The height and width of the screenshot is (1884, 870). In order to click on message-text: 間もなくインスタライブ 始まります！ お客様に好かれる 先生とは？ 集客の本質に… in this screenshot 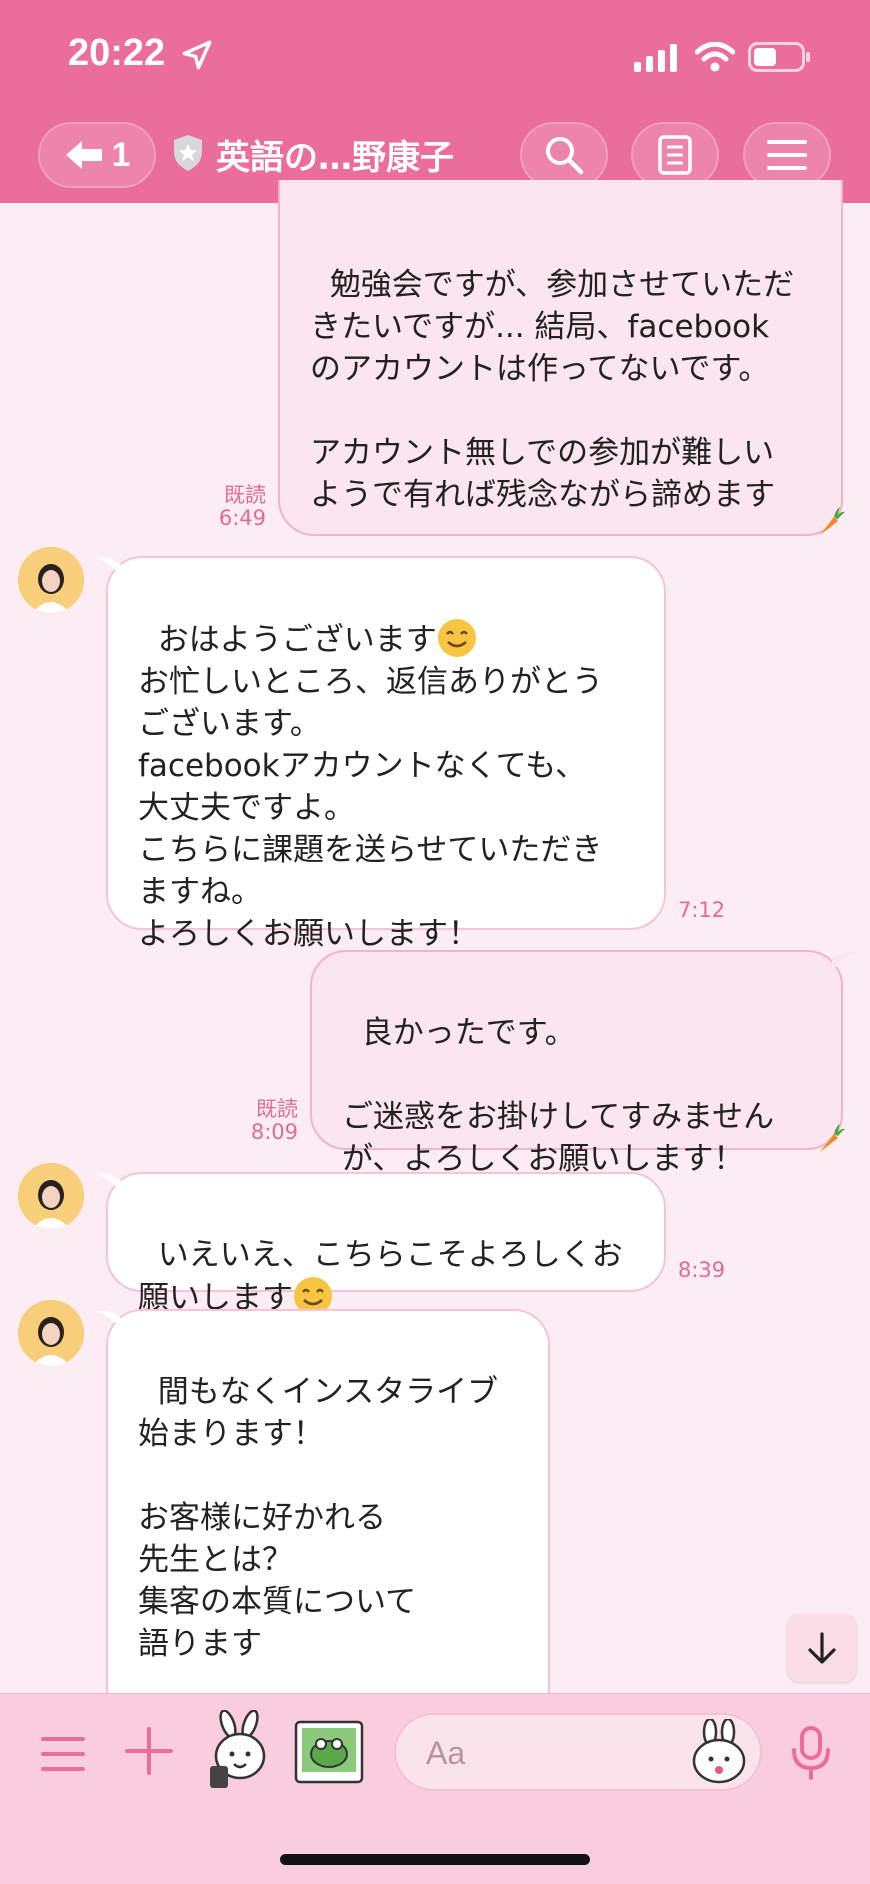, I will do `click(318, 1560)`.